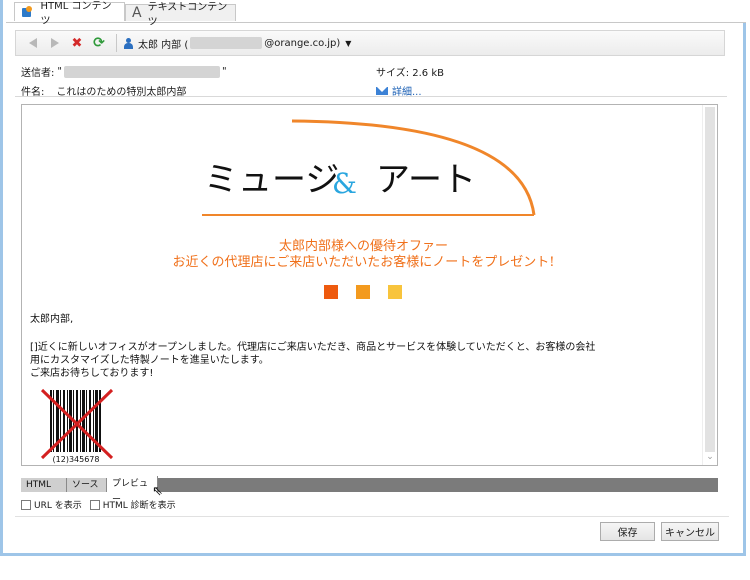 This screenshot has width=750, height=580. I want to click on tab-text-content: A テキストコンテンツ, so click(180, 15).